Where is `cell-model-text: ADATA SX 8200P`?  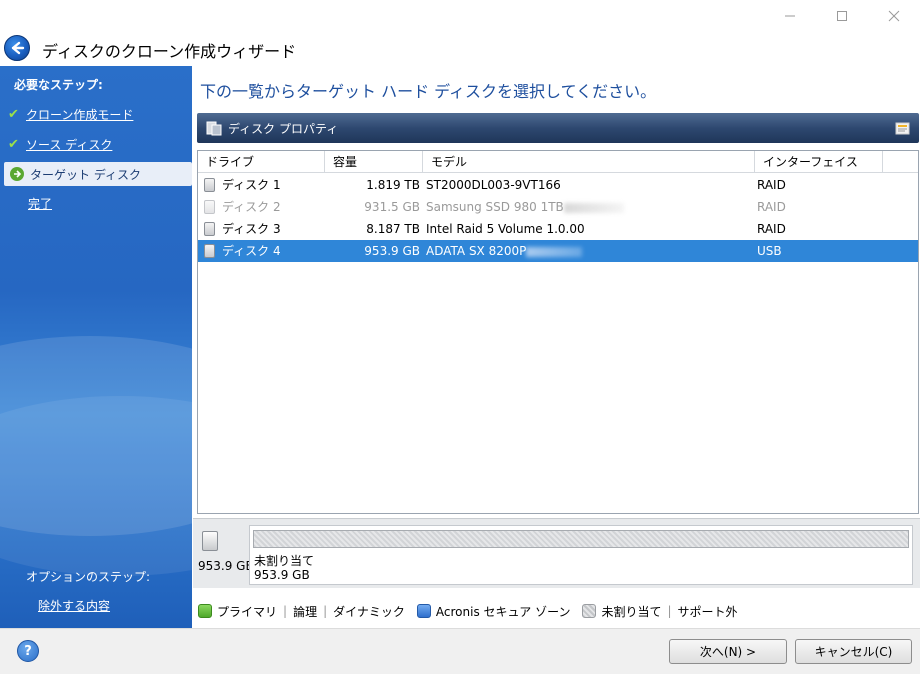
cell-model-text: ADATA SX 8200P is located at coordinates (476, 251).